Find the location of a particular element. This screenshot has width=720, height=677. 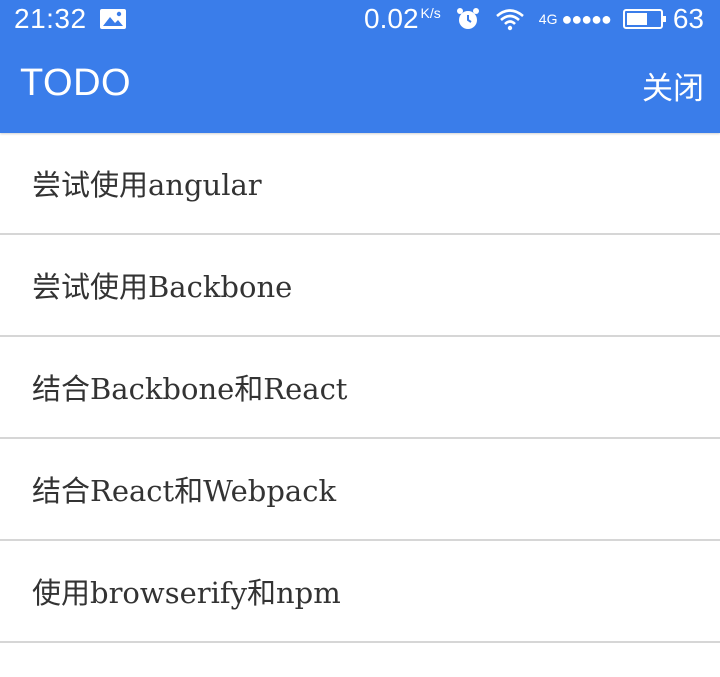

net-speed-unit: K/s is located at coordinates (430, 13).